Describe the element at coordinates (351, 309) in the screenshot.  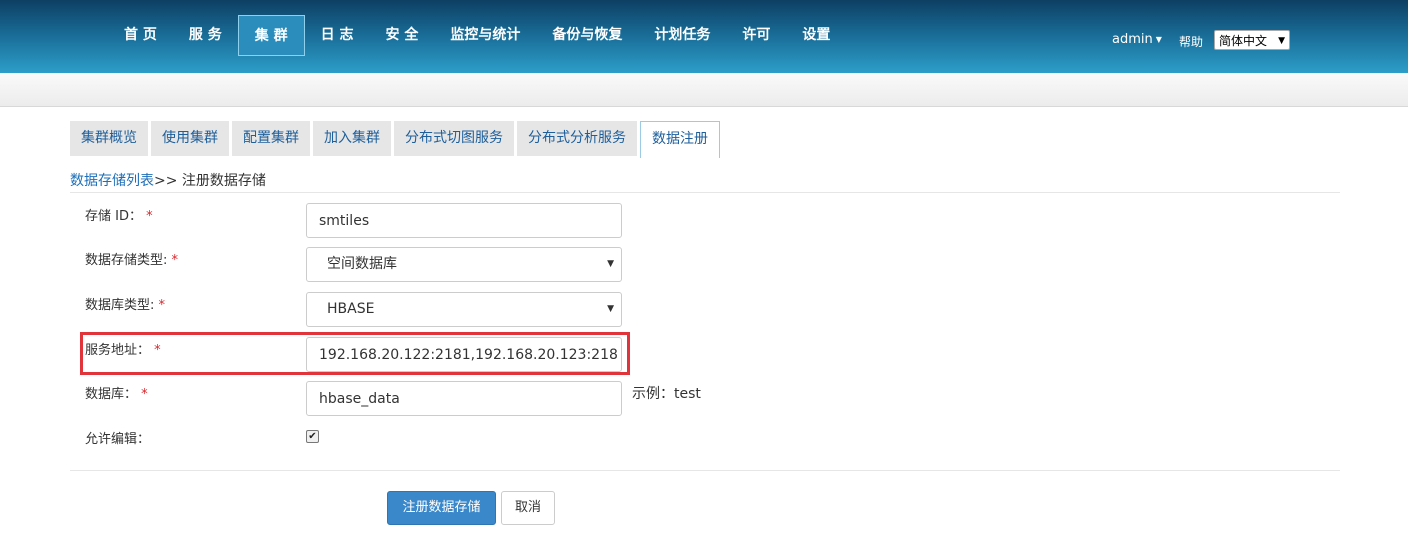
I see `db-type-value: HBASE` at that location.